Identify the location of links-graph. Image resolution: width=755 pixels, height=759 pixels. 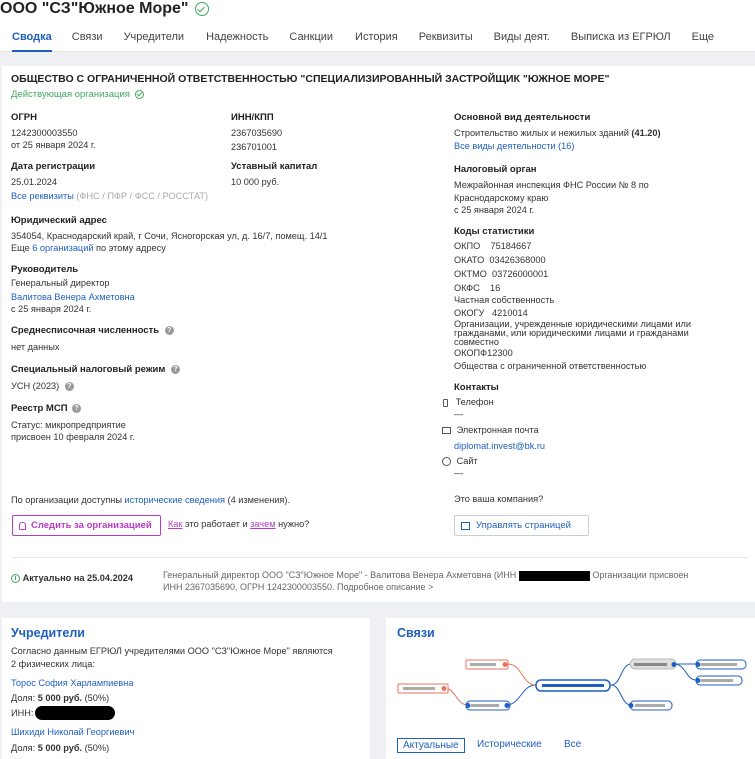
(570, 693).